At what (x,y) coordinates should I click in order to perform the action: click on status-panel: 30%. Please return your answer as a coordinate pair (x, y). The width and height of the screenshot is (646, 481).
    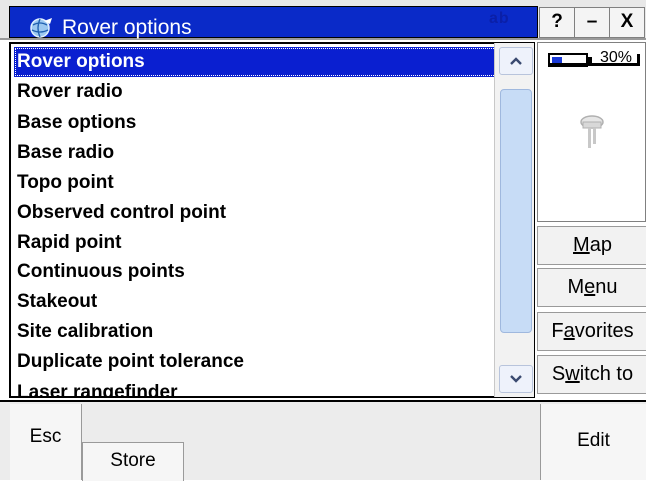
    Looking at the image, I should click on (591, 132).